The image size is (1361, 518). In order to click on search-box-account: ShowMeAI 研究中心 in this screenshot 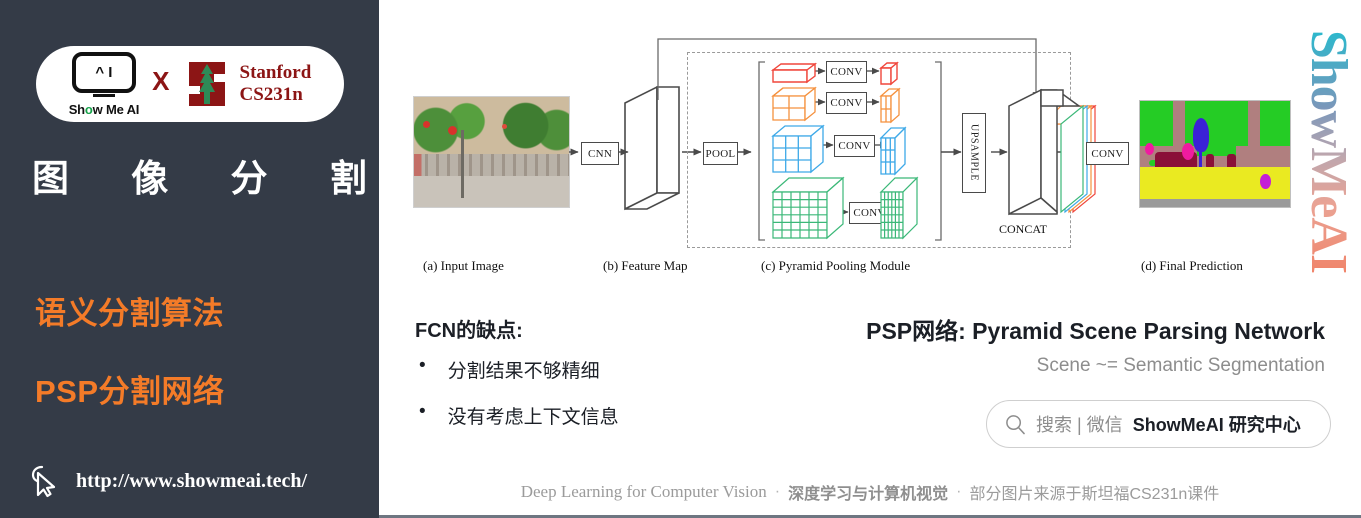, I will do `click(1216, 425)`.